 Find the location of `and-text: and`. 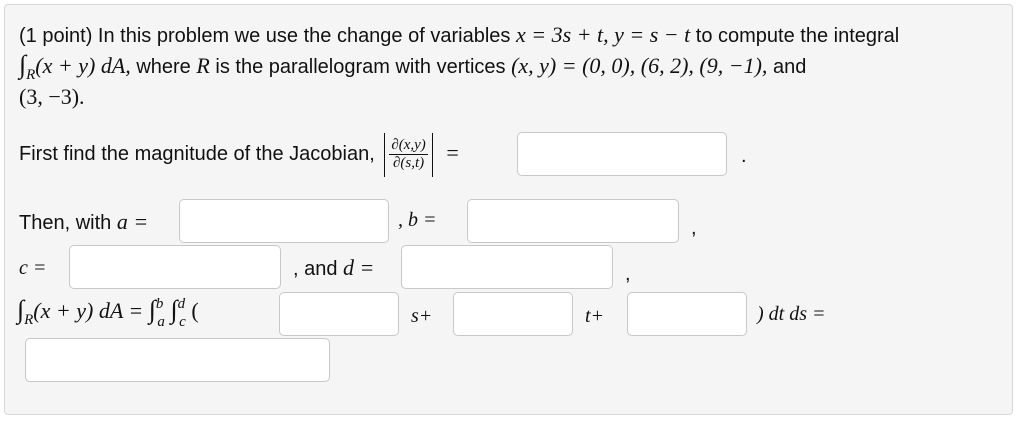

and-text: and is located at coordinates (789, 67).